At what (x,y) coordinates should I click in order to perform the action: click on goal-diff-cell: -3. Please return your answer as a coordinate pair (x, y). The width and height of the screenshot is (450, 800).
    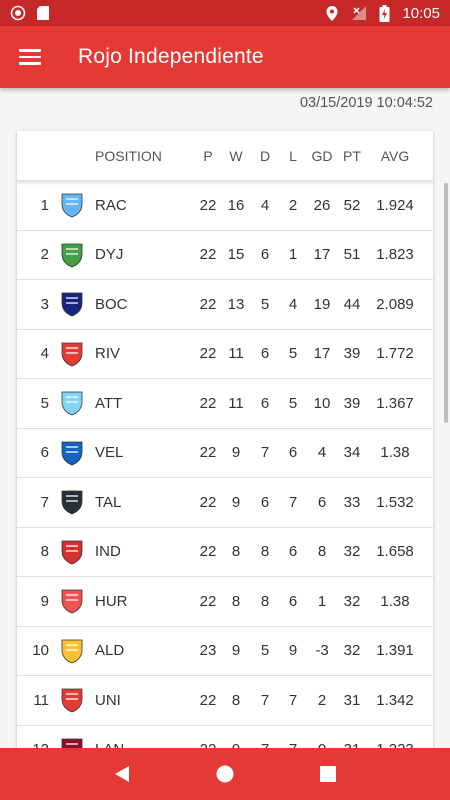
    Looking at the image, I should click on (322, 651).